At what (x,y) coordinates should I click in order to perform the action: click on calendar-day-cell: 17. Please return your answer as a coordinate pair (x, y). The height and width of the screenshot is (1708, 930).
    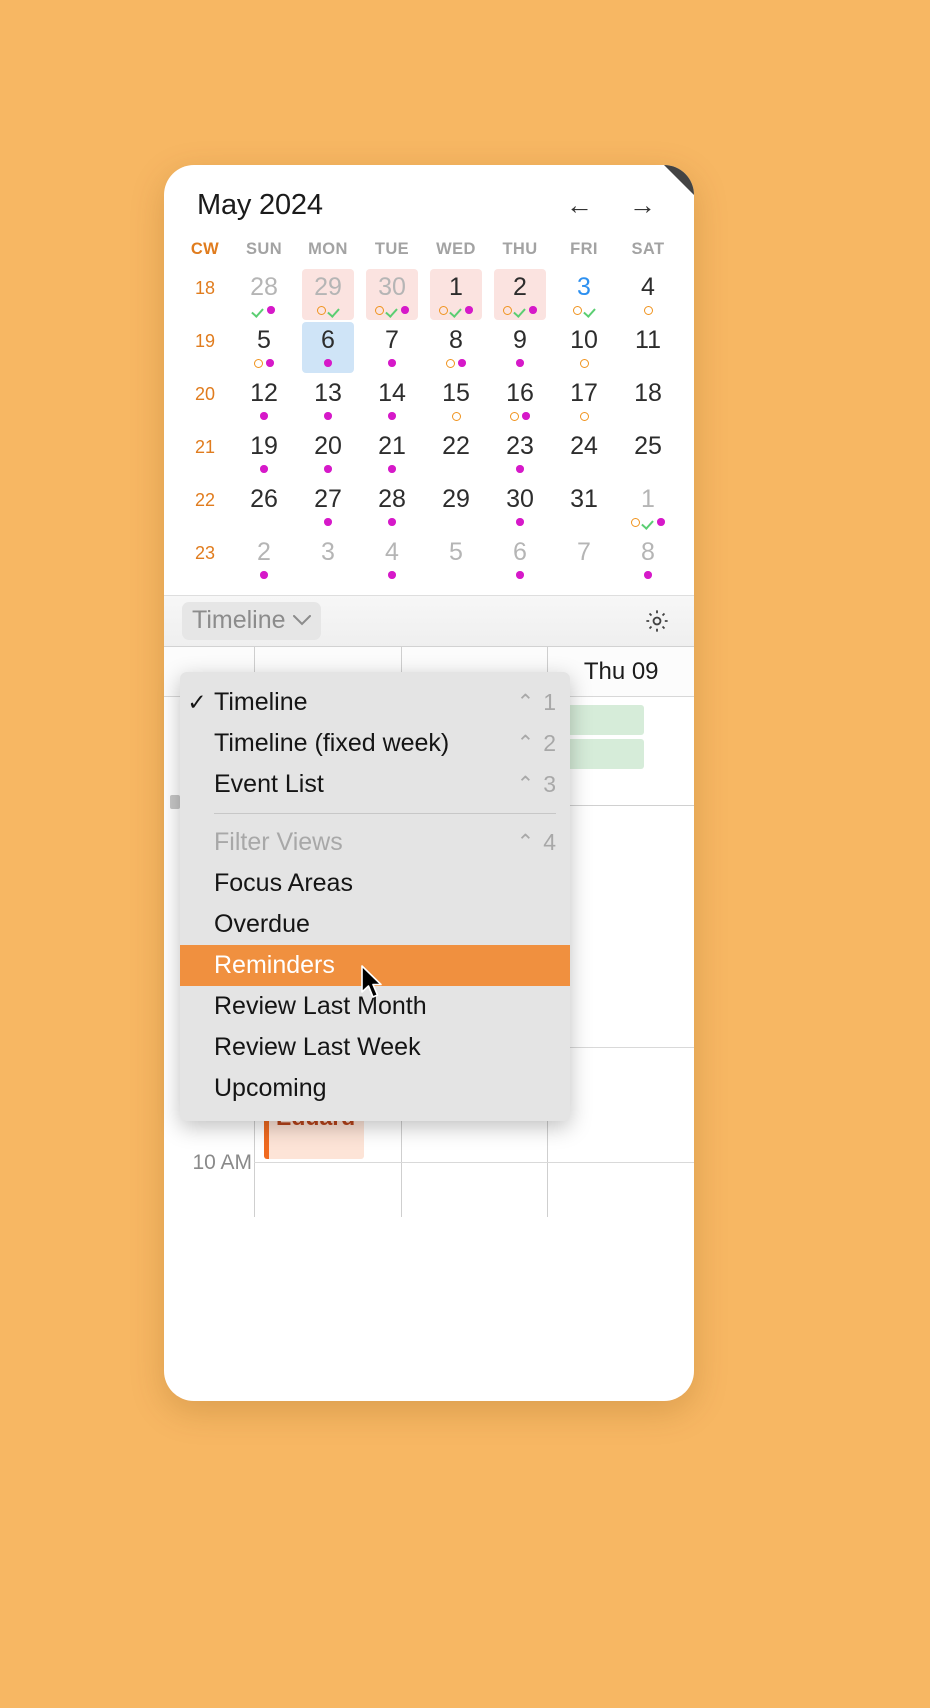
    Looking at the image, I should click on (584, 401).